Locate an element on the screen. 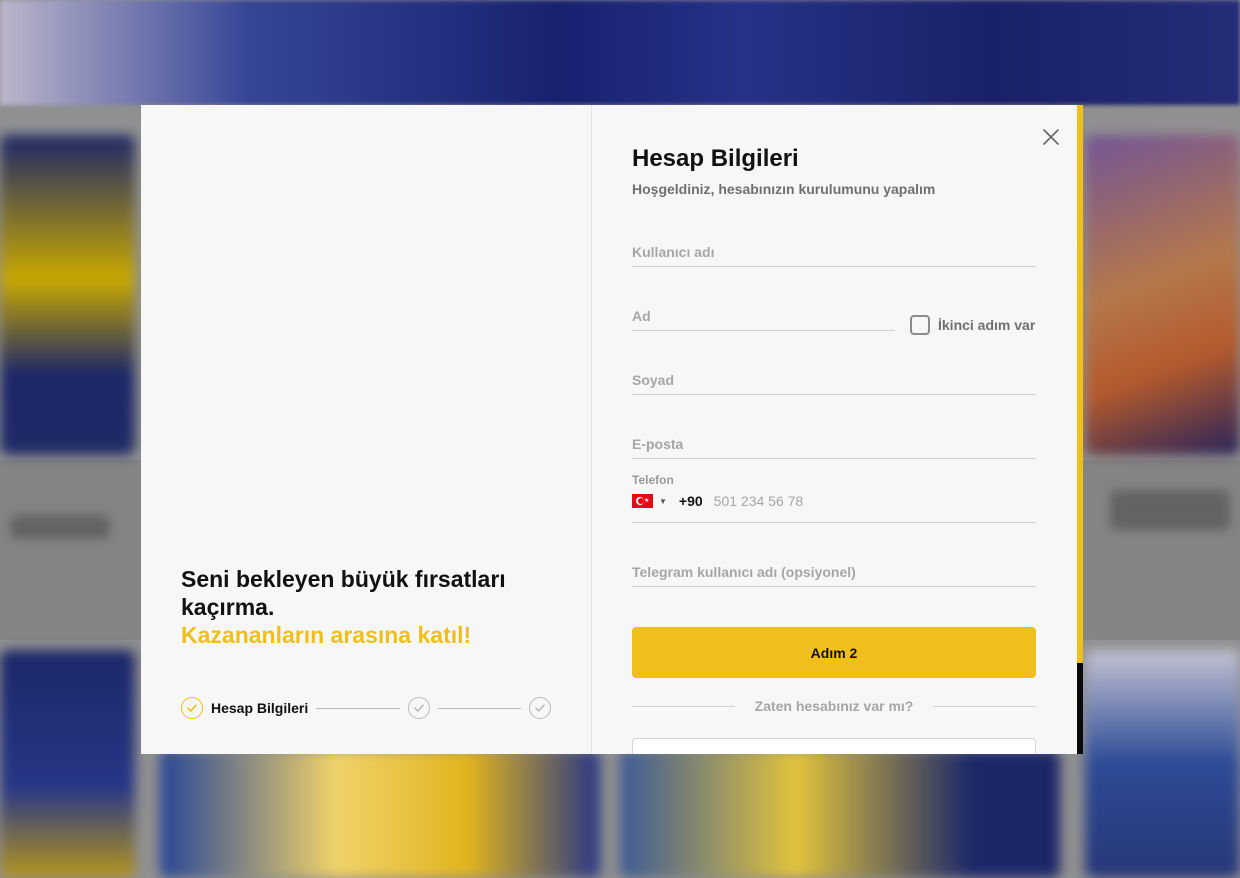  username-input is located at coordinates (834, 245).